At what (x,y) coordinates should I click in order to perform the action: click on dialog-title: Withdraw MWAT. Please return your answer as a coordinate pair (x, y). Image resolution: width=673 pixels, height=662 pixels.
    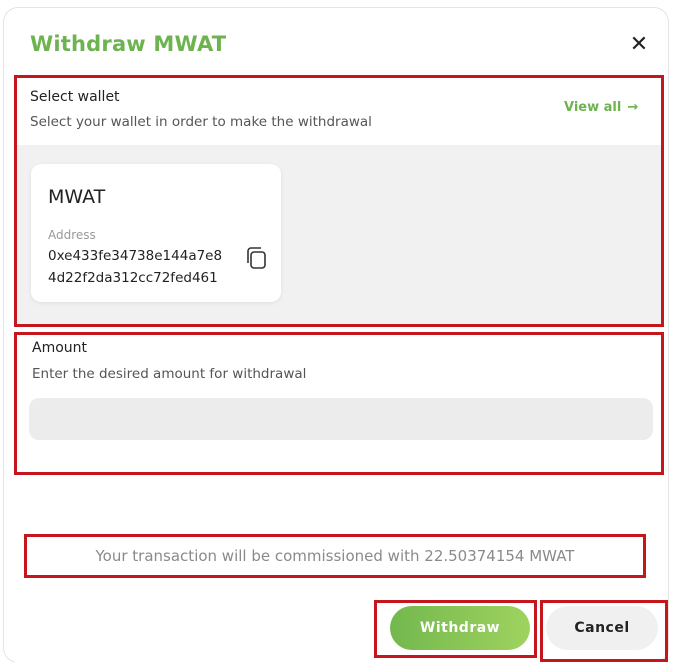
    Looking at the image, I should click on (128, 44).